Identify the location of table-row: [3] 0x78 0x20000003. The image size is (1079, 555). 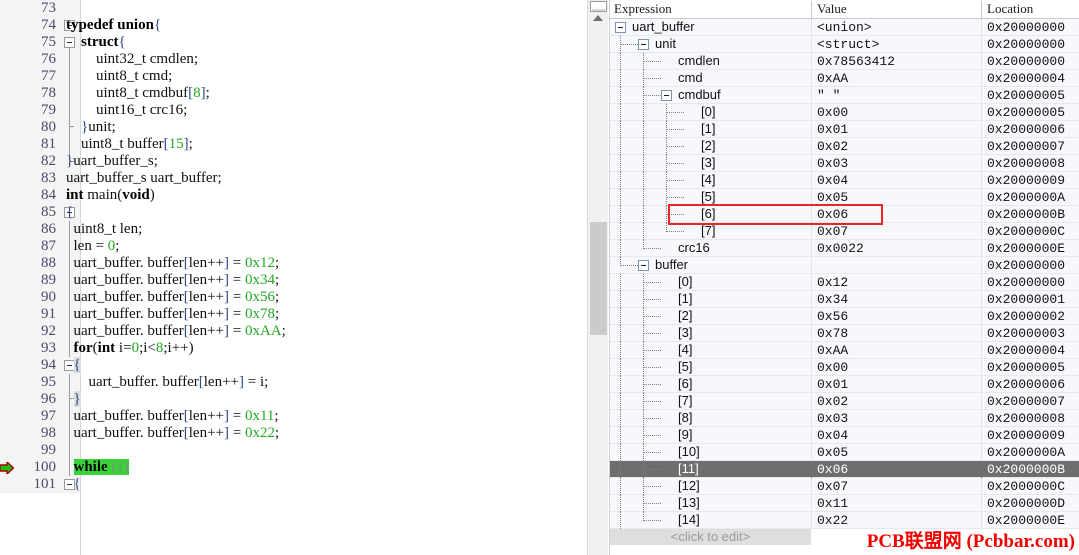
(844, 333).